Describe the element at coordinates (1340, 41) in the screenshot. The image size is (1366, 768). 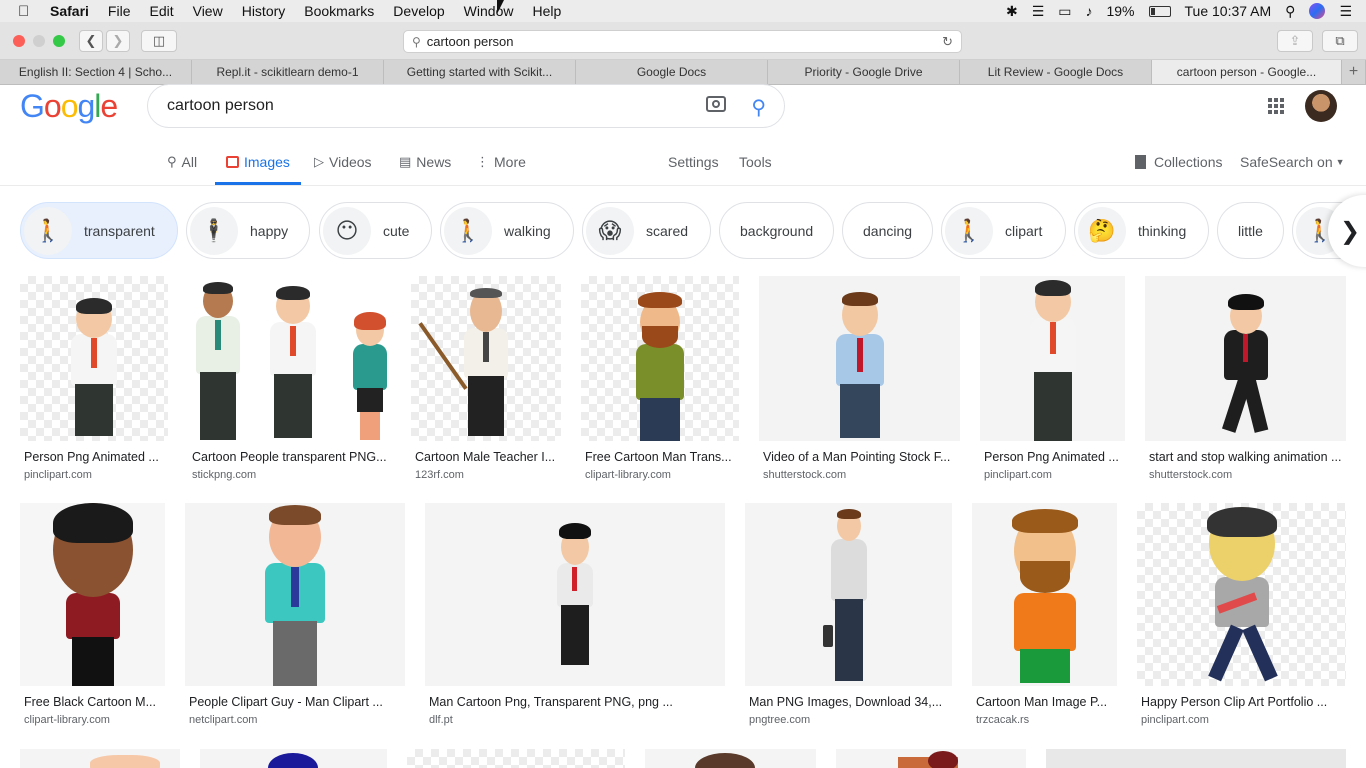
I see `show-tabs-button: ⧉` at that location.